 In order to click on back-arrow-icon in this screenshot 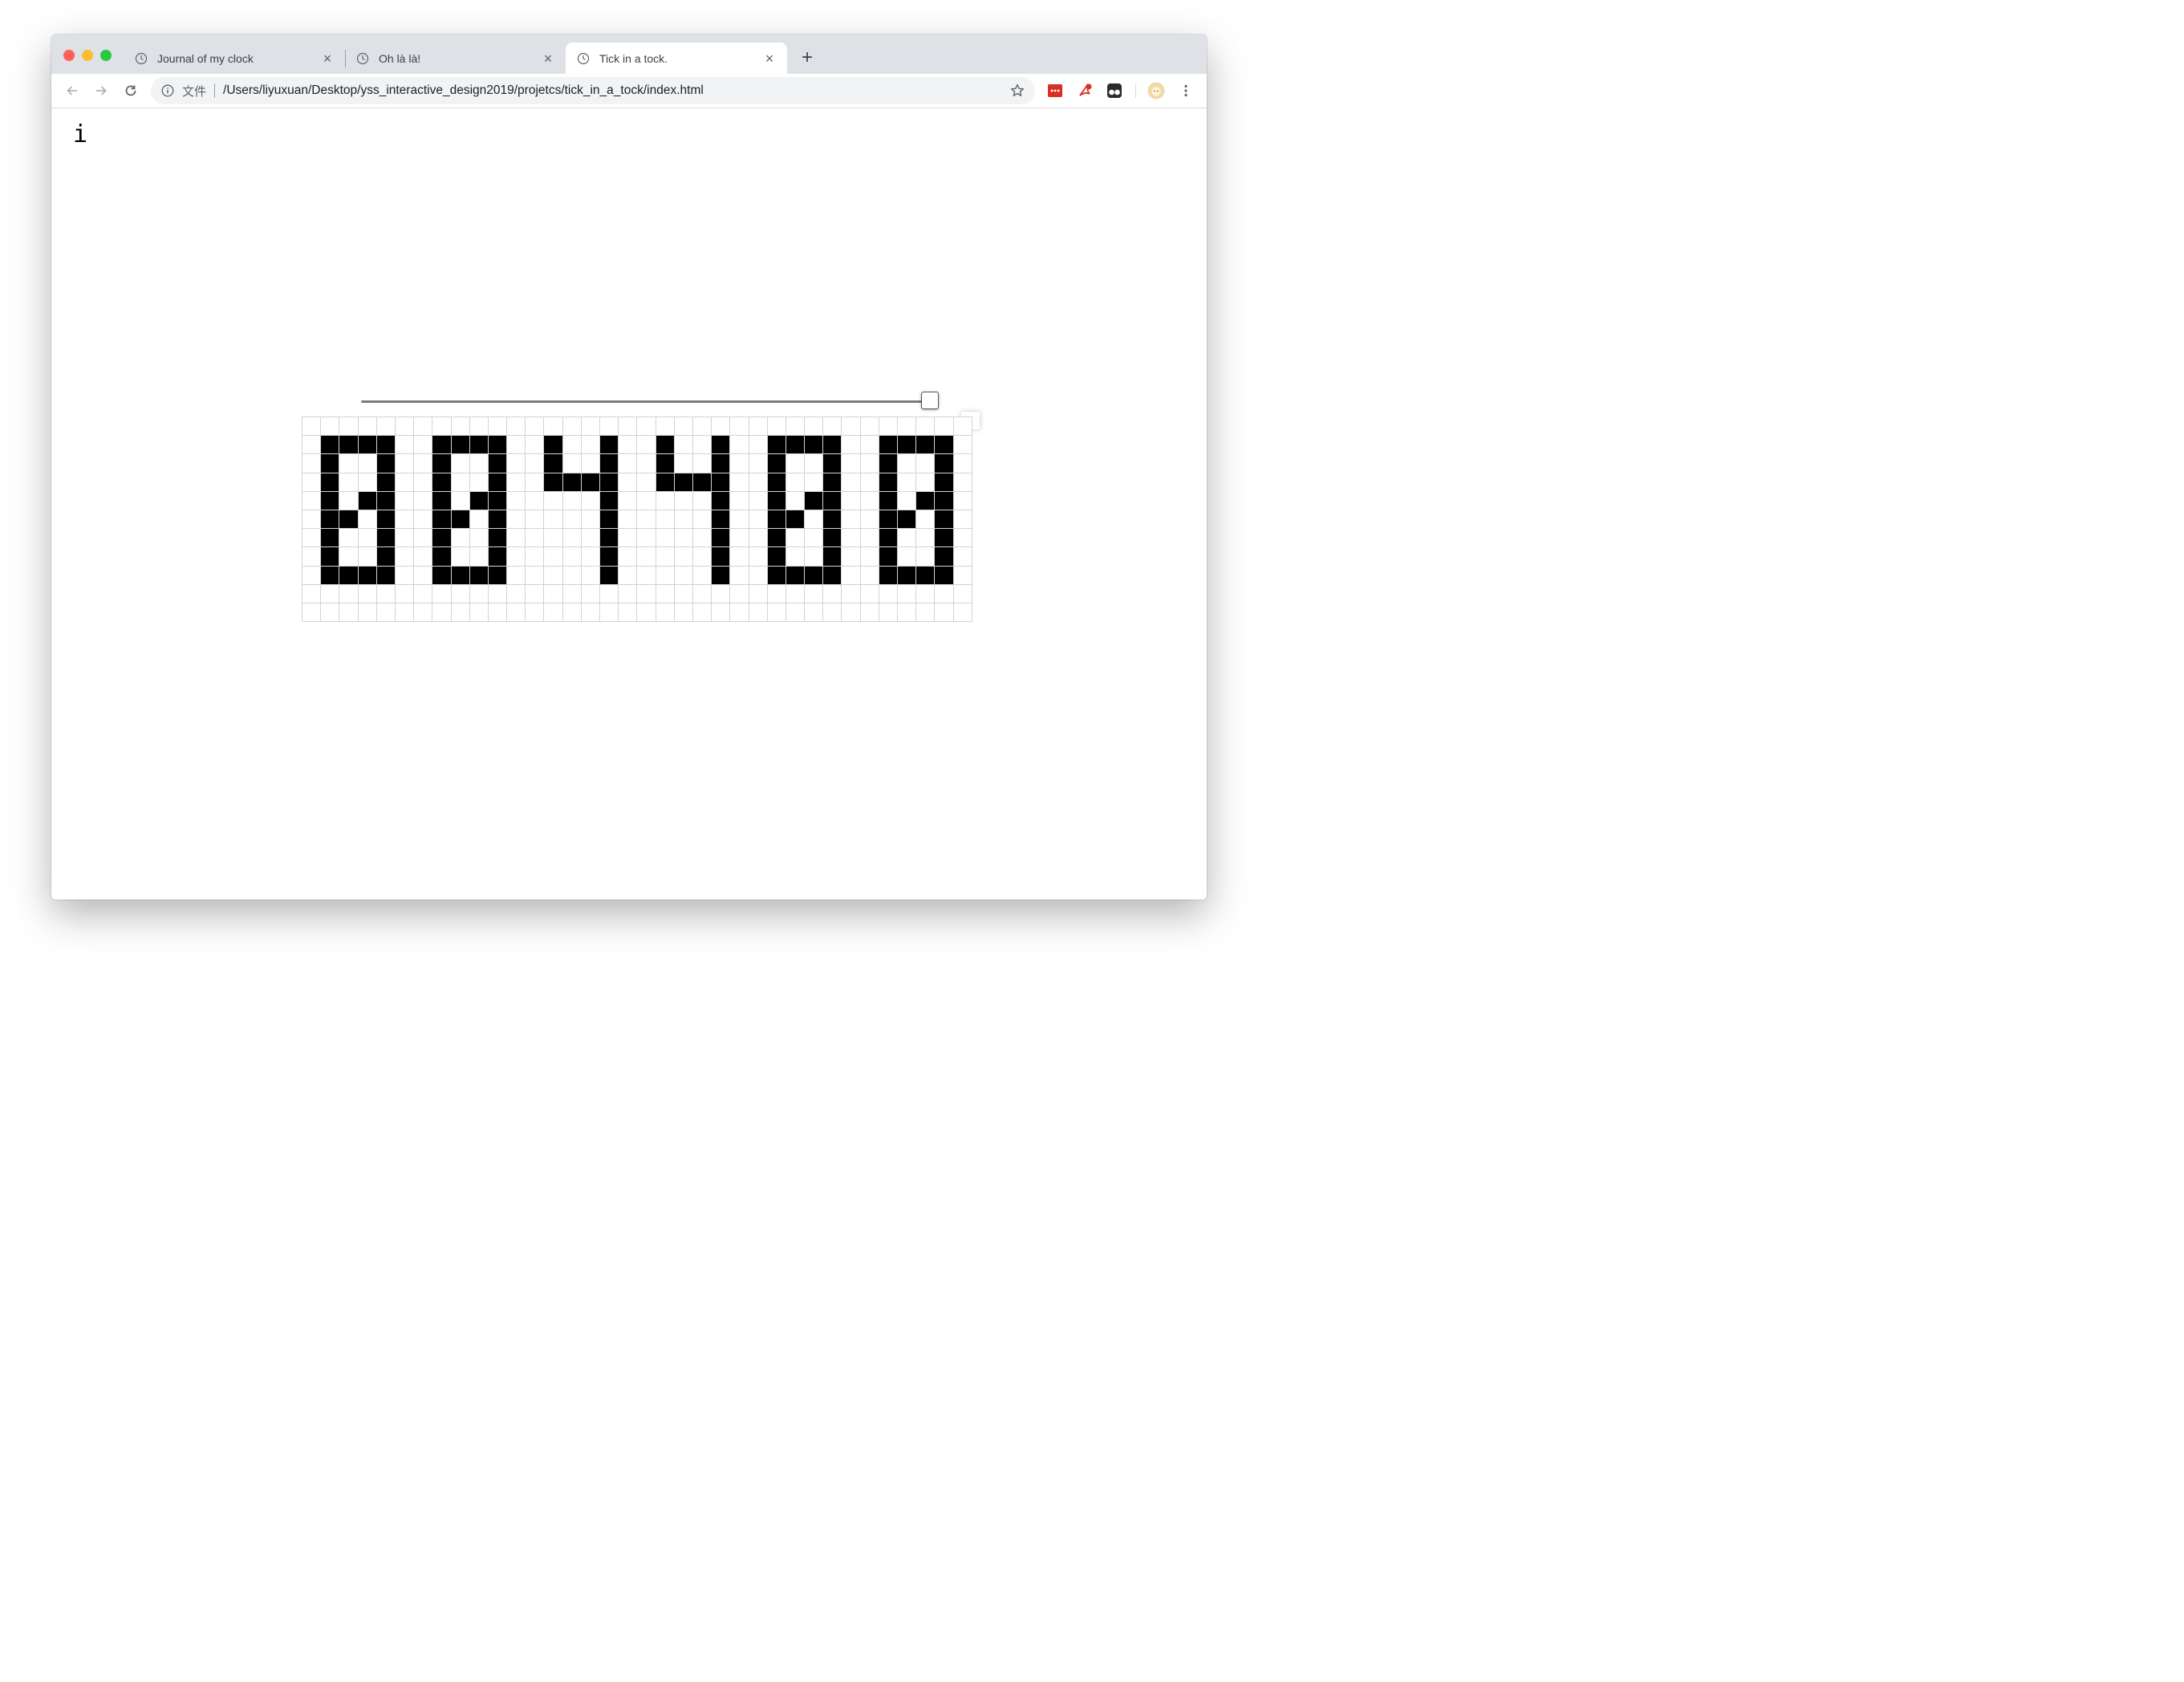, I will do `click(72, 90)`.